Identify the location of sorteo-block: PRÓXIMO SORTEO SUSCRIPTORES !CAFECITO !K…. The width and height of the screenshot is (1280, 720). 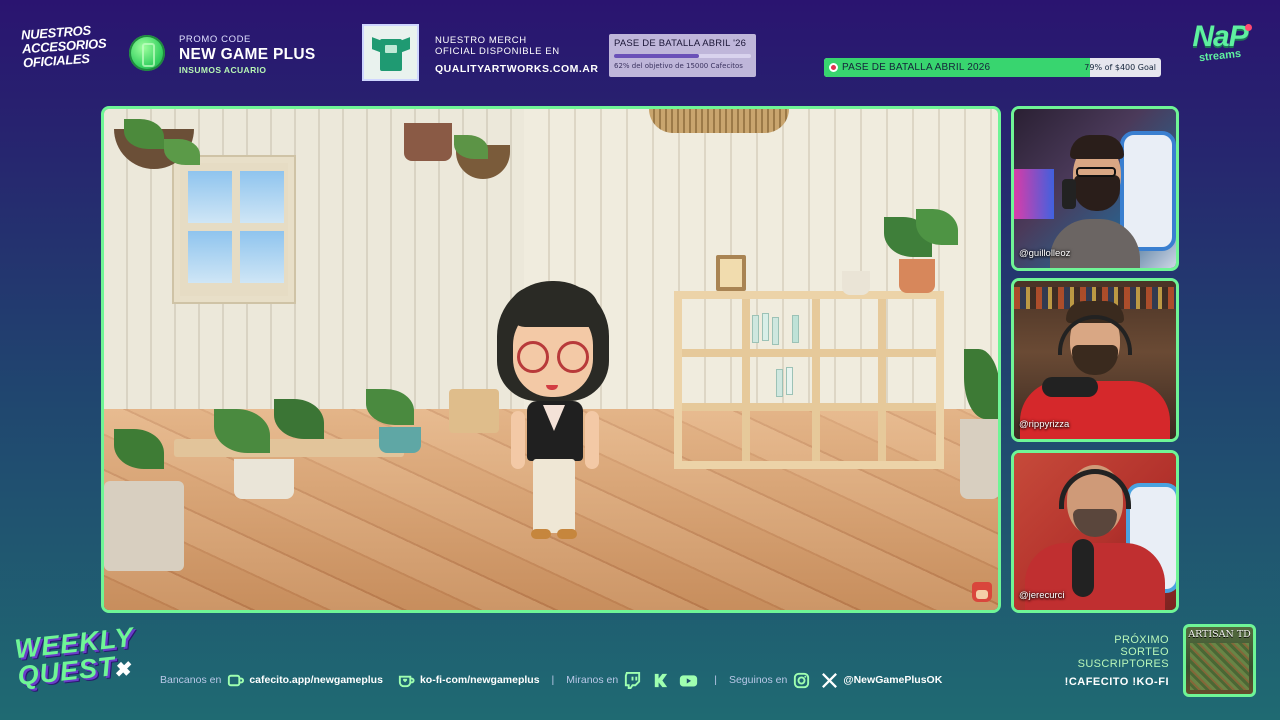
(1107, 661).